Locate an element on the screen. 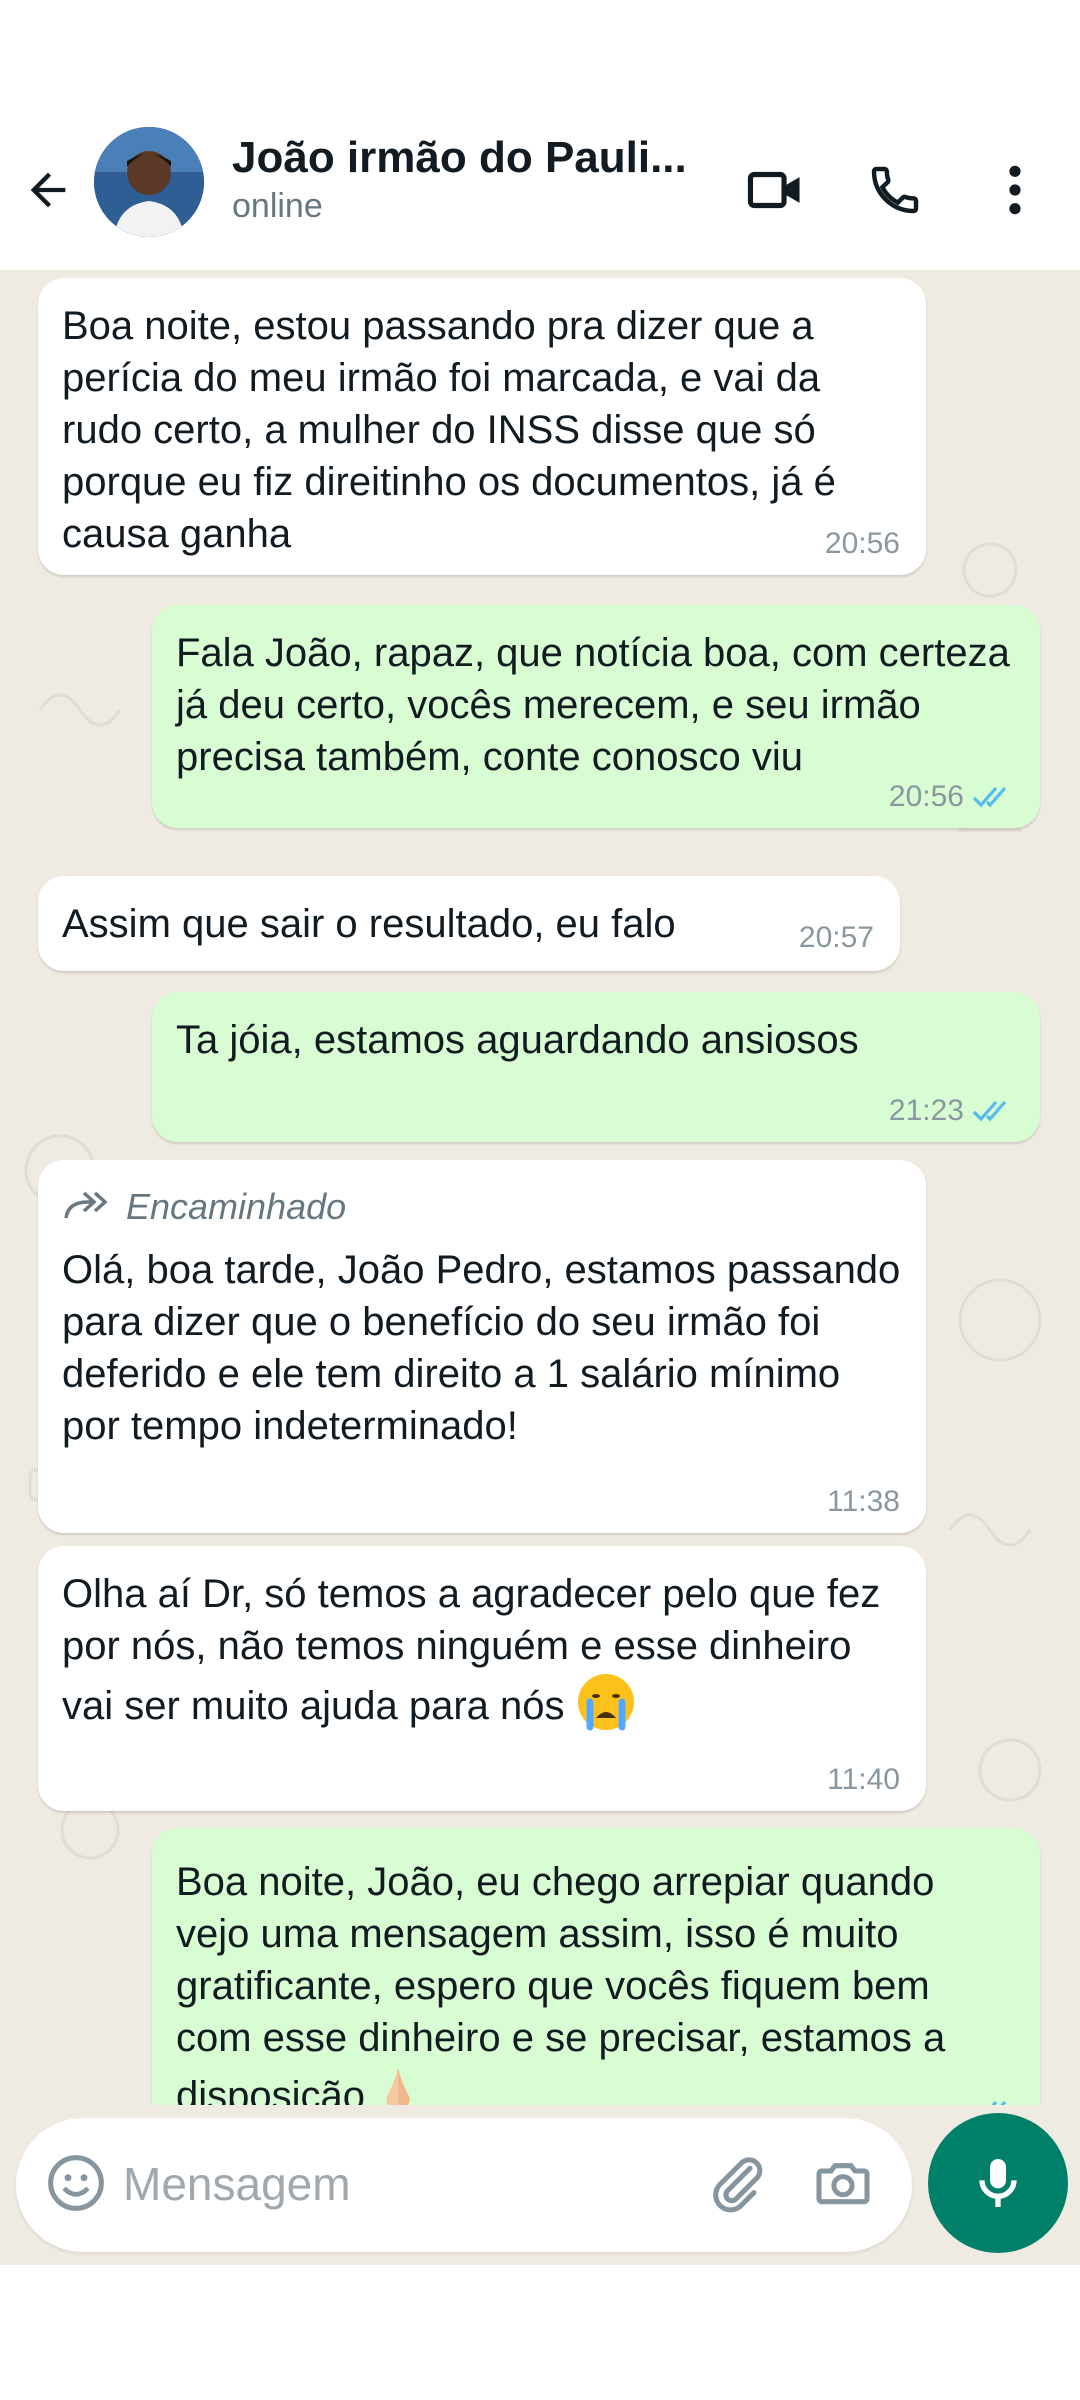 The height and width of the screenshot is (2400, 1080). message-input-container is located at coordinates (464, 2185).